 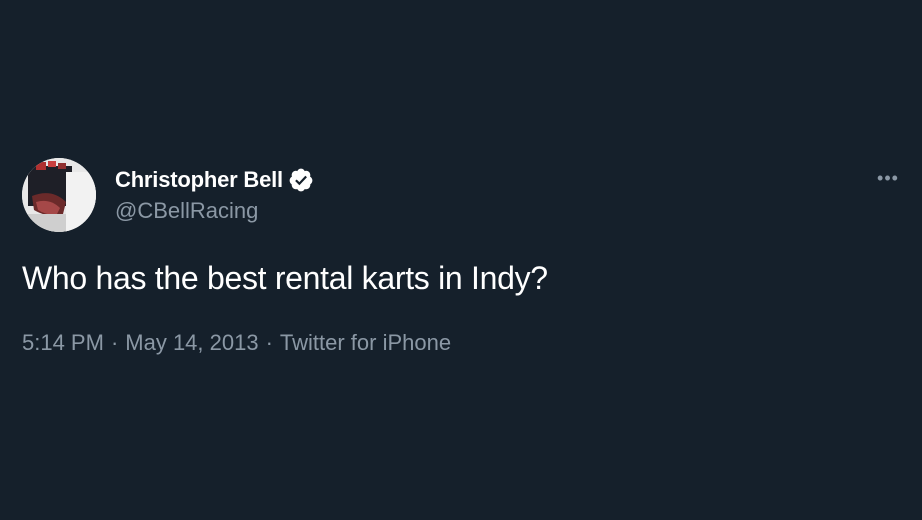 What do you see at coordinates (63, 343) in the screenshot?
I see `tweet-time: 5:14 PM` at bounding box center [63, 343].